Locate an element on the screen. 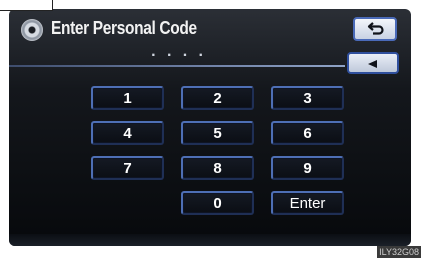 Image resolution: width=421 pixels, height=258 pixels. figure-code: ILY32G08 is located at coordinates (399, 252).